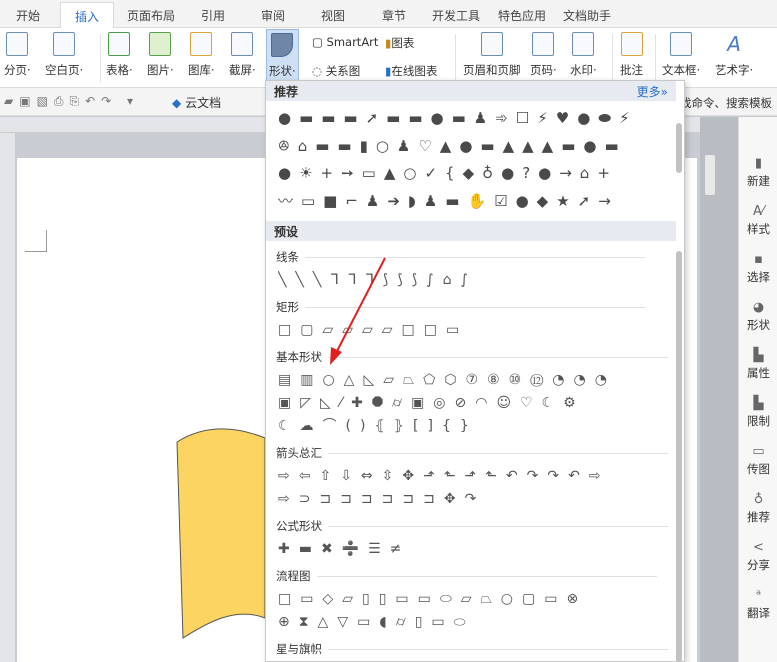 The height and width of the screenshot is (662, 777). What do you see at coordinates (478, 380) in the screenshot?
I see `shape-row: ▤▥○△◺▱⏢⬠⬡⑦⑧⑩⑫◔◔◔` at bounding box center [478, 380].